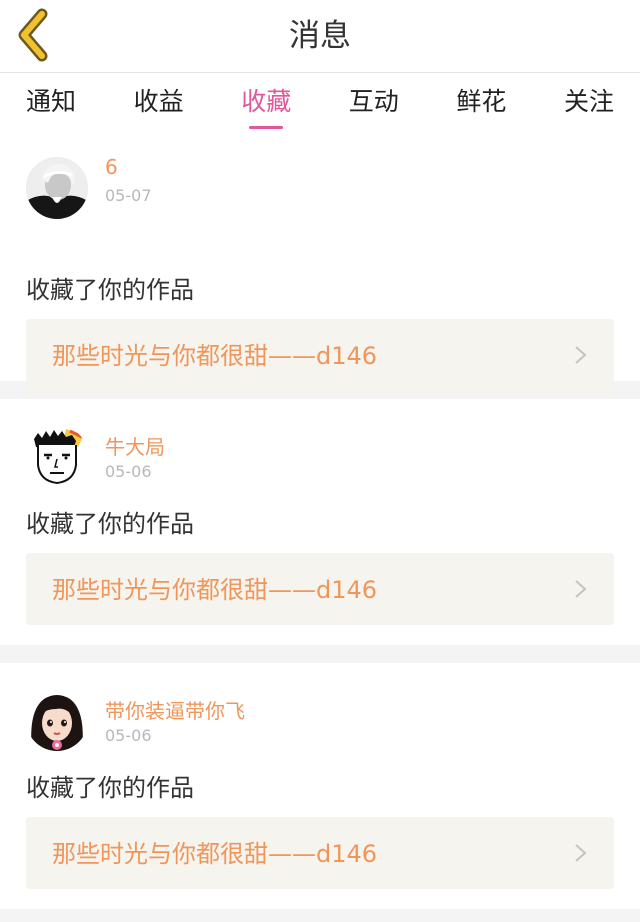 The width and height of the screenshot is (640, 922). I want to click on avatar-girl-icon, so click(57, 720).